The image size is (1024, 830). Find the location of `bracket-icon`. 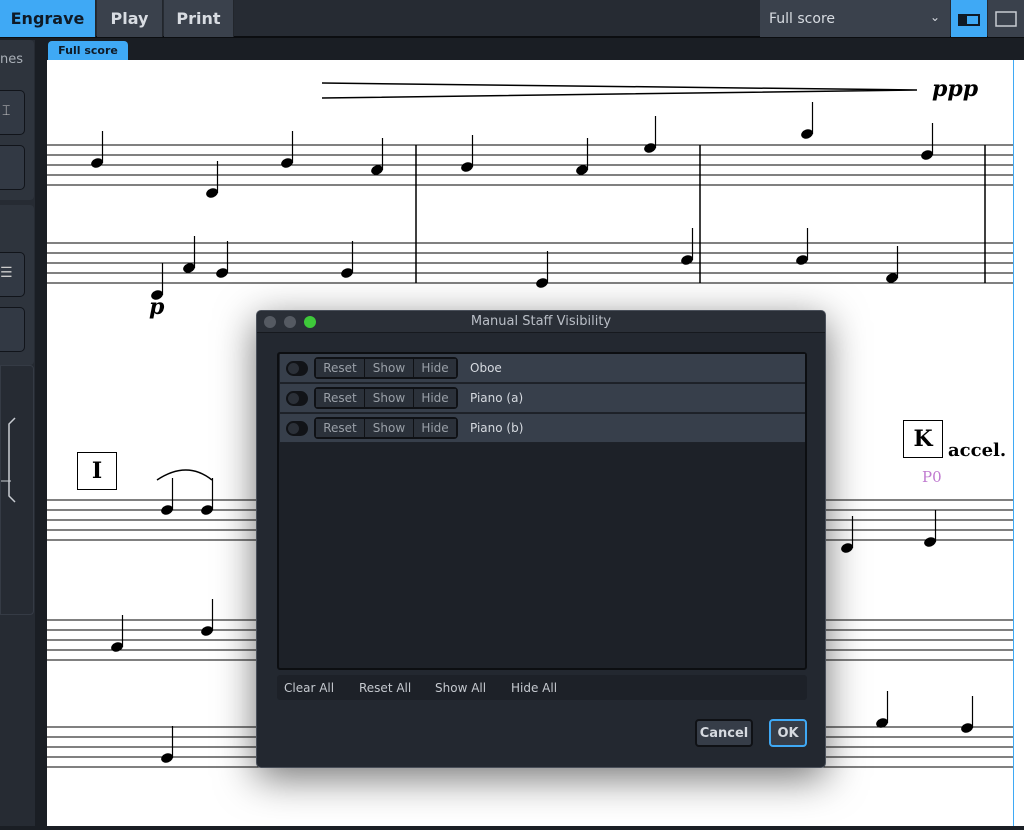

bracket-icon is located at coordinates (8, 460).